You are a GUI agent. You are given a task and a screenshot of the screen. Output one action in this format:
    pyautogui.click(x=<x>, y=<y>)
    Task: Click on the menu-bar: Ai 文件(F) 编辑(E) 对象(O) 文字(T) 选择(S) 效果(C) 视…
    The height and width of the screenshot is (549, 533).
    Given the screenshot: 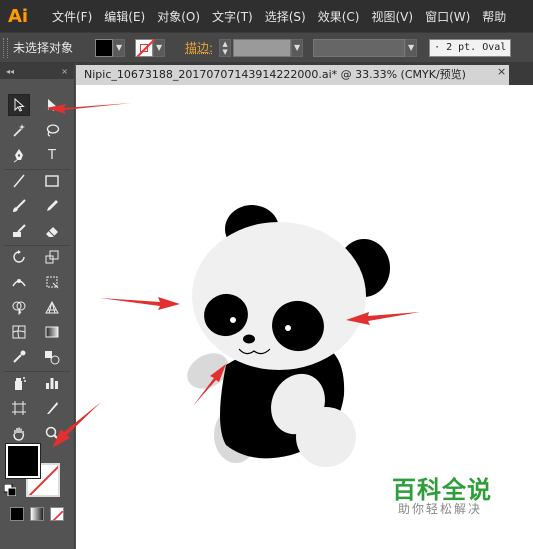 What is the action you would take?
    pyautogui.click(x=266, y=16)
    